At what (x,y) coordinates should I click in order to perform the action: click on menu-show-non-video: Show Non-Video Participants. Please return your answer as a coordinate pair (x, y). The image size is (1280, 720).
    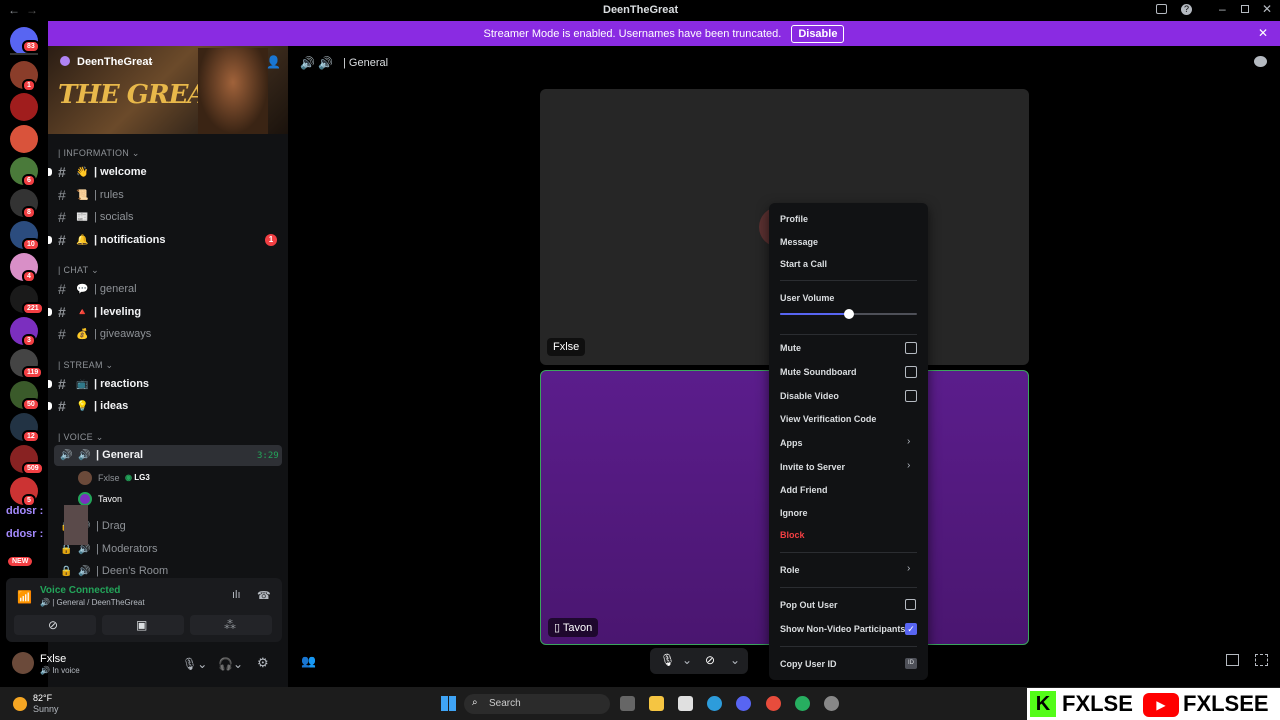
    Looking at the image, I should click on (842, 629).